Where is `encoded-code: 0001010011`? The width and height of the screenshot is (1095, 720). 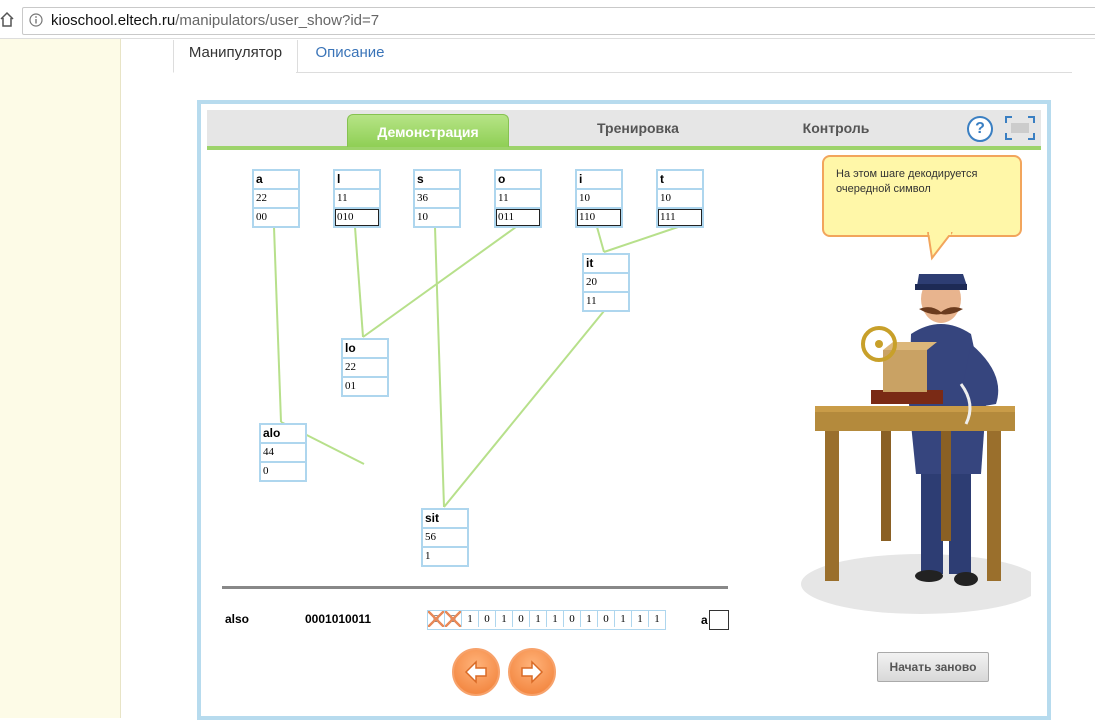
encoded-code: 0001010011 is located at coordinates (338, 619).